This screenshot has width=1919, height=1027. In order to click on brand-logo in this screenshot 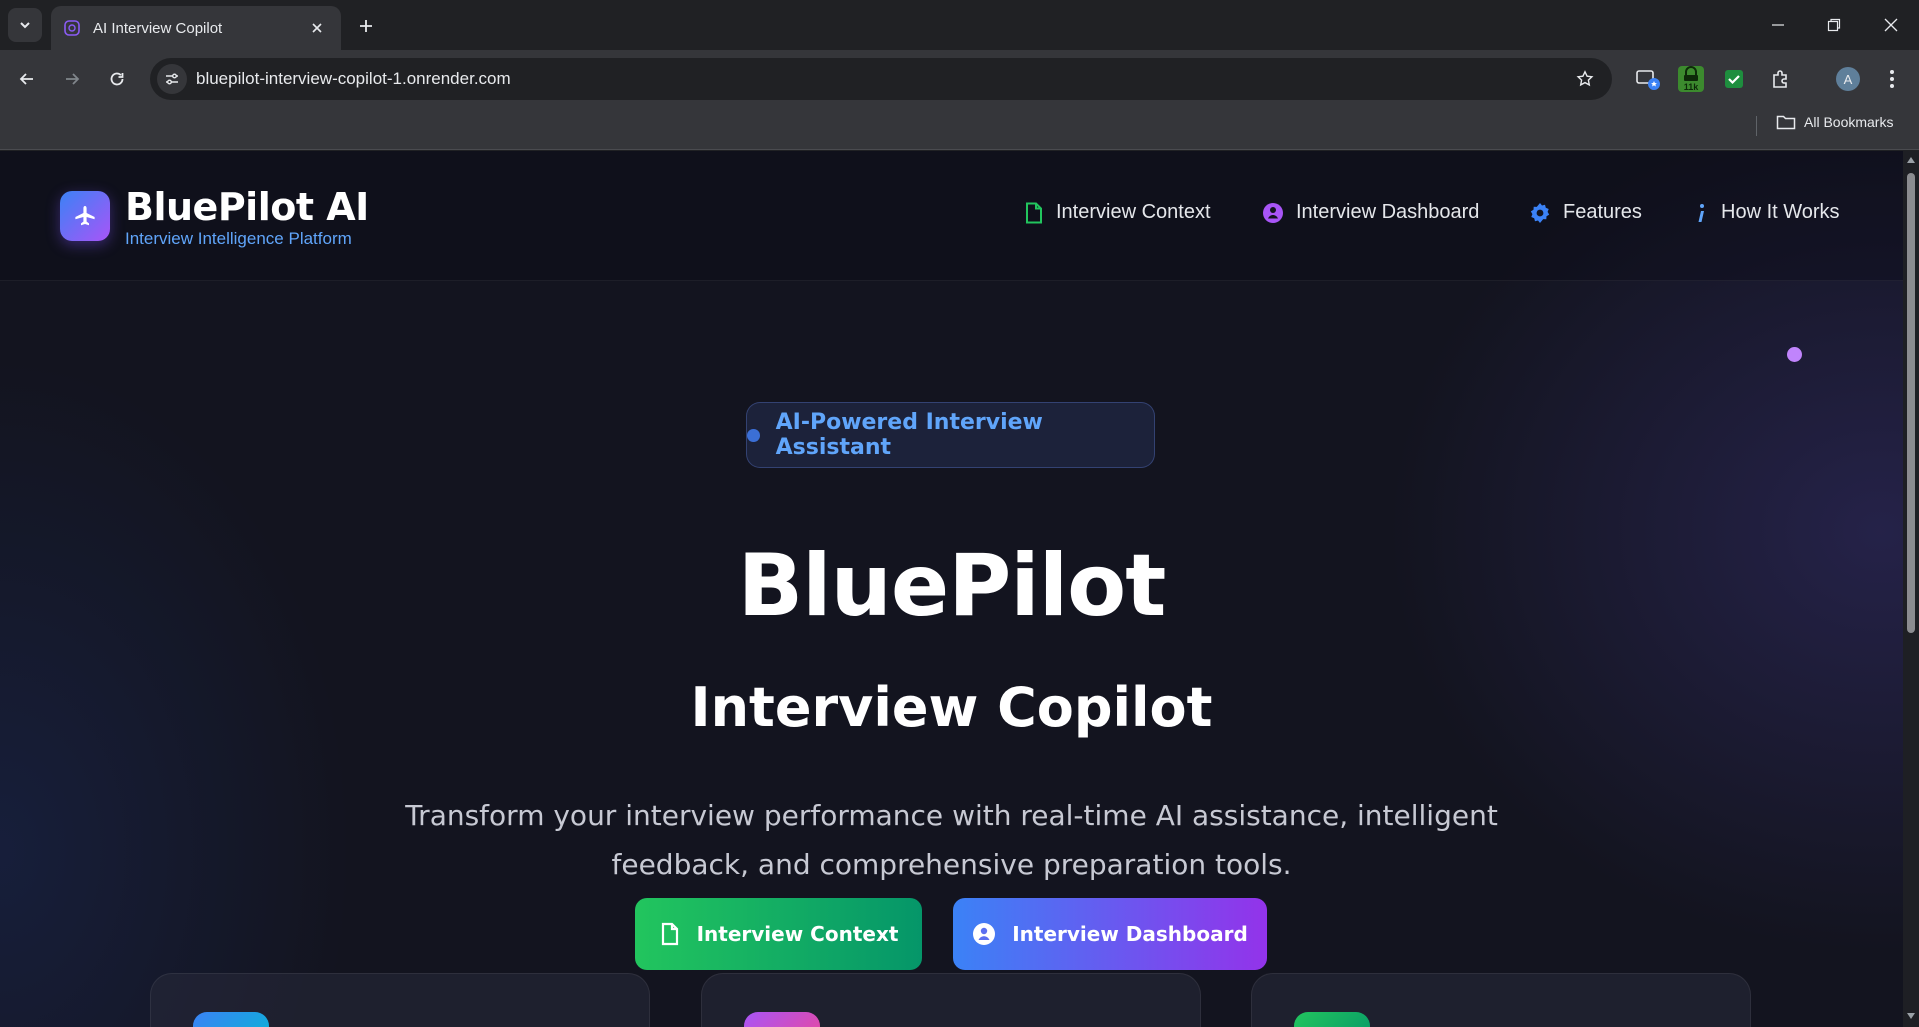, I will do `click(85, 216)`.